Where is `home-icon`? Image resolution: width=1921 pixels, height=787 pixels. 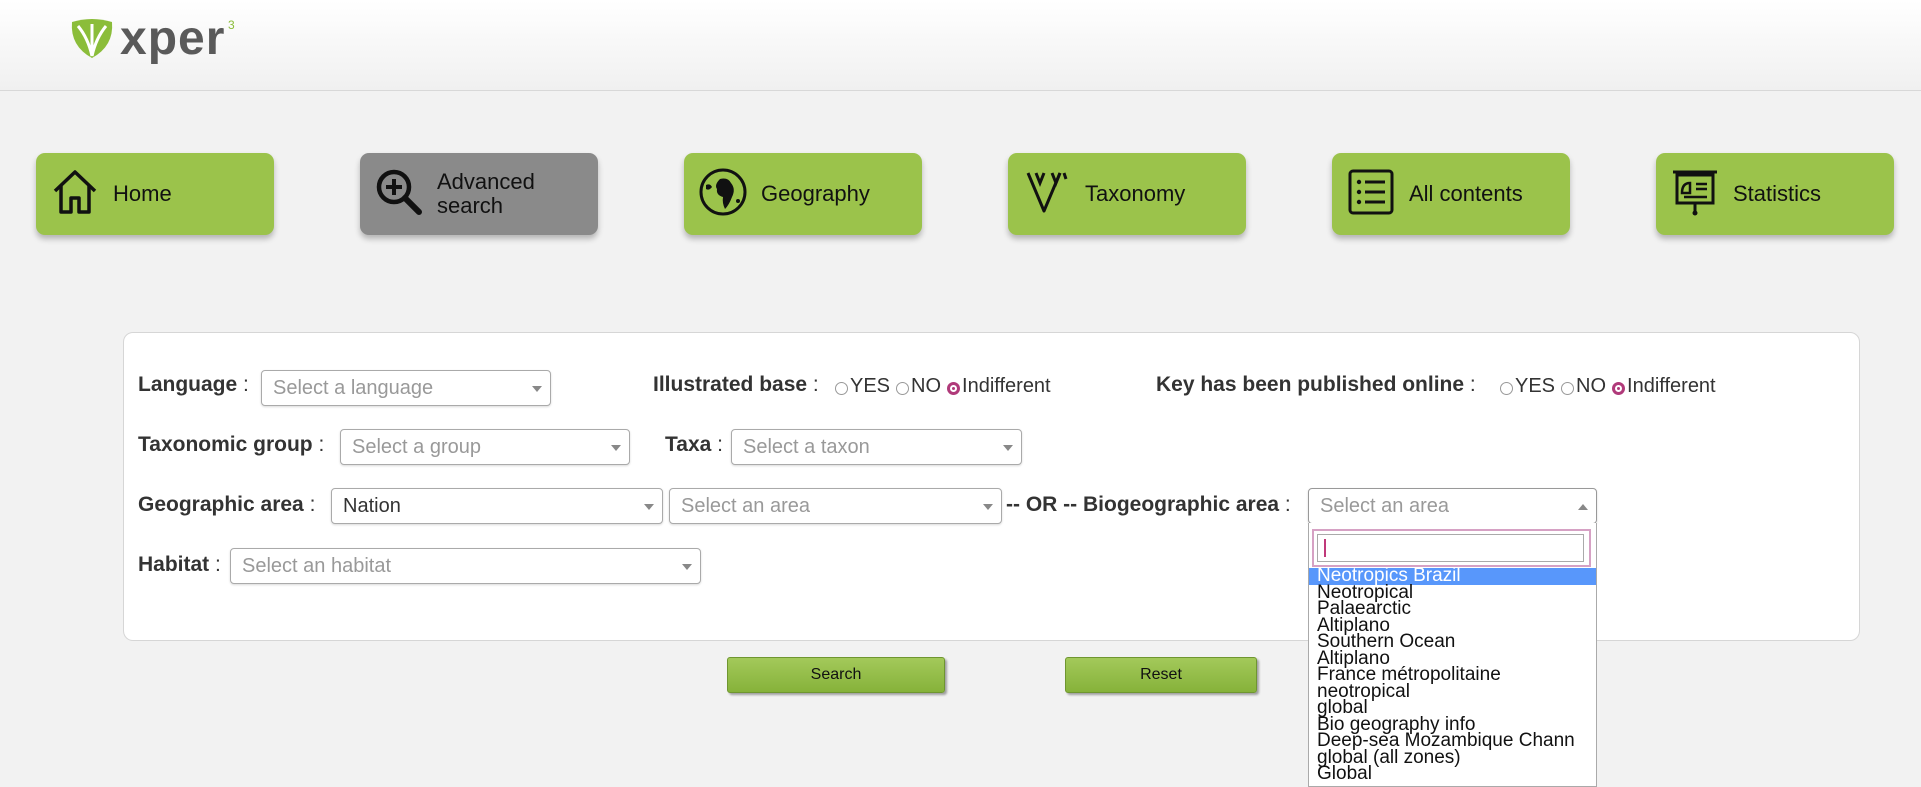 home-icon is located at coordinates (75, 192).